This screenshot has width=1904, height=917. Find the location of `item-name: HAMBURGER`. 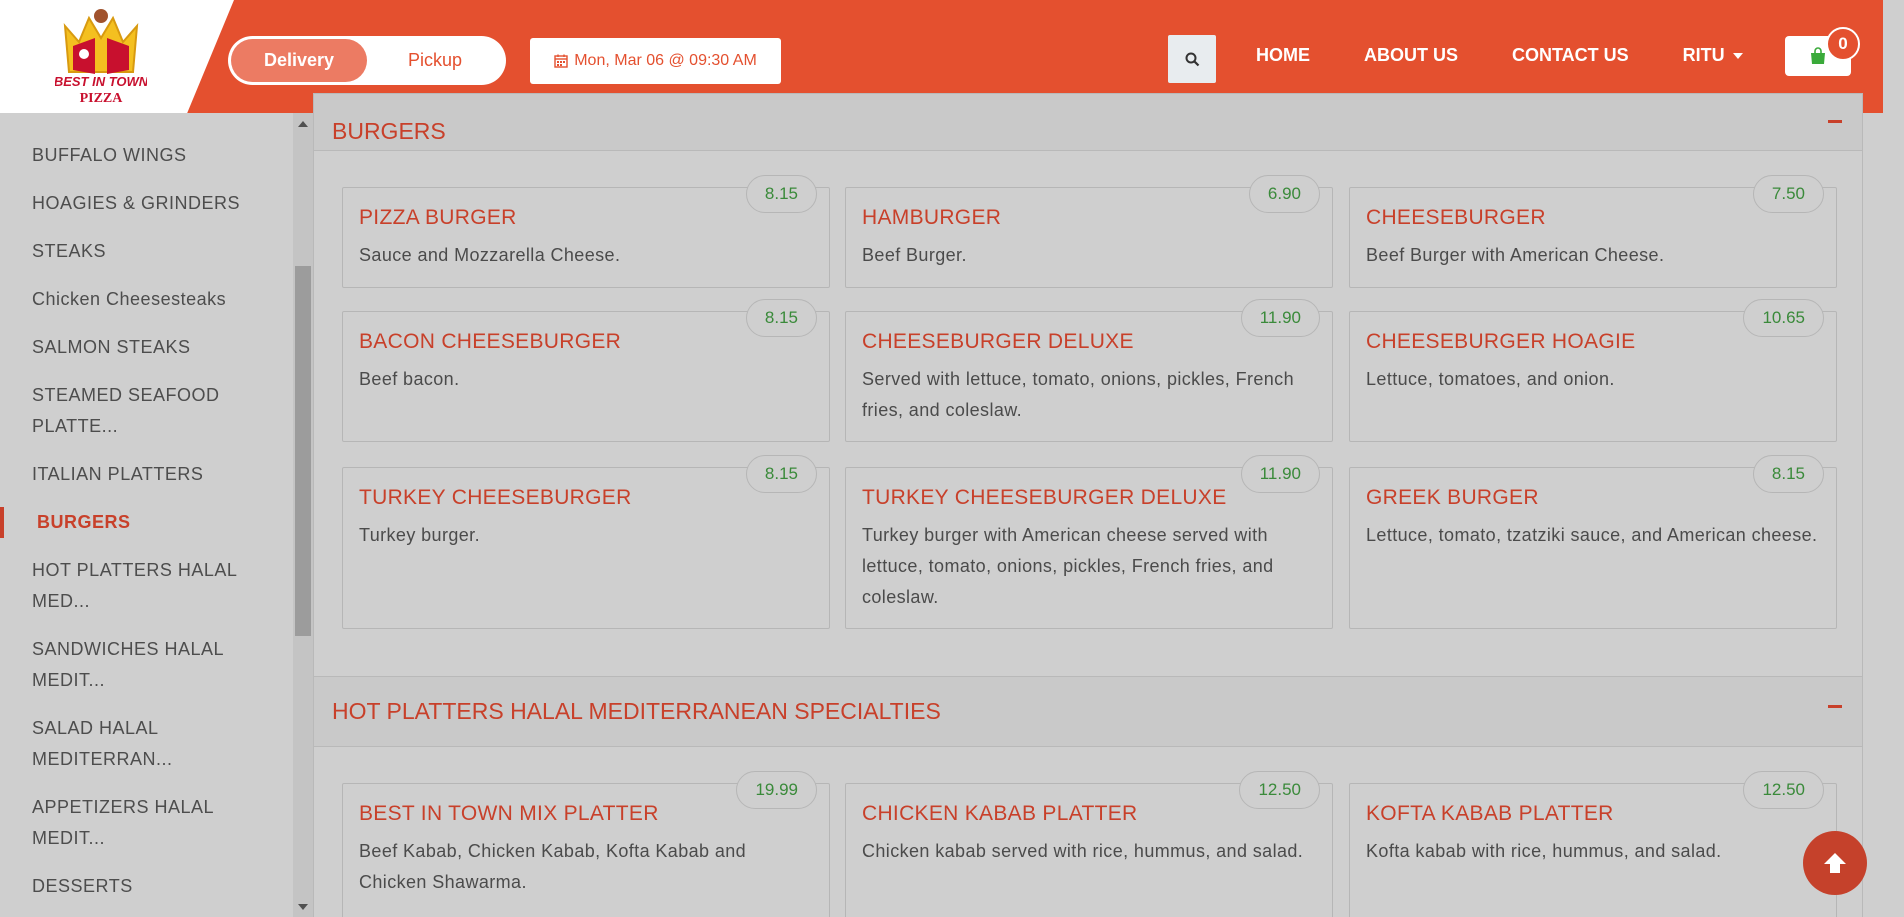

item-name: HAMBURGER is located at coordinates (932, 217).